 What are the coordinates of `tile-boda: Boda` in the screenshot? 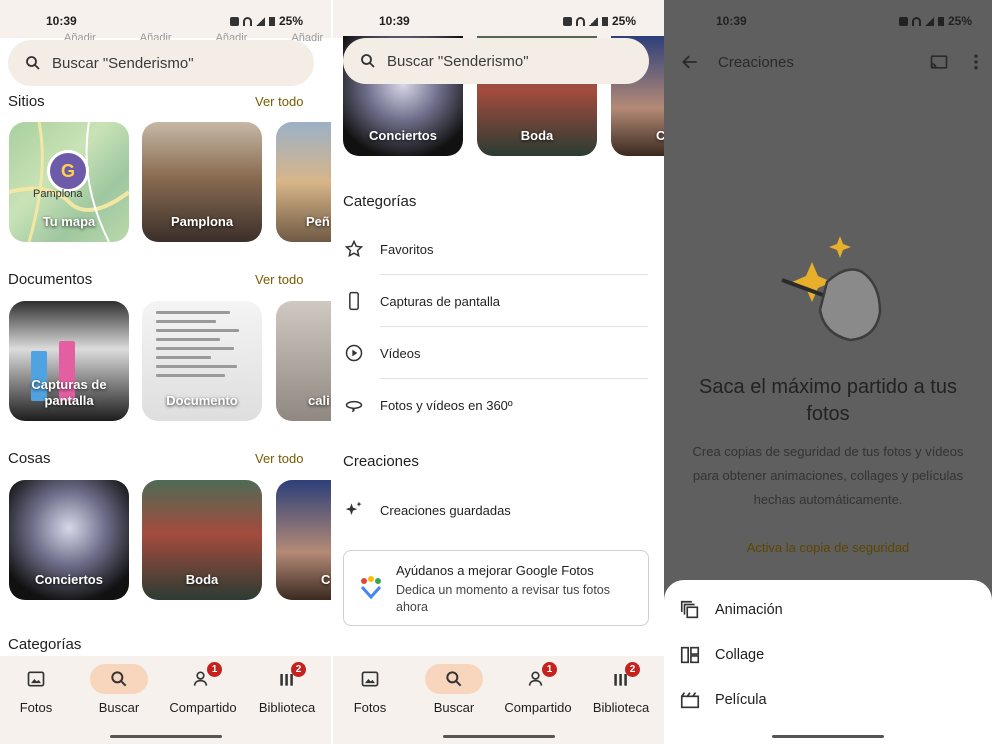 It's located at (202, 540).